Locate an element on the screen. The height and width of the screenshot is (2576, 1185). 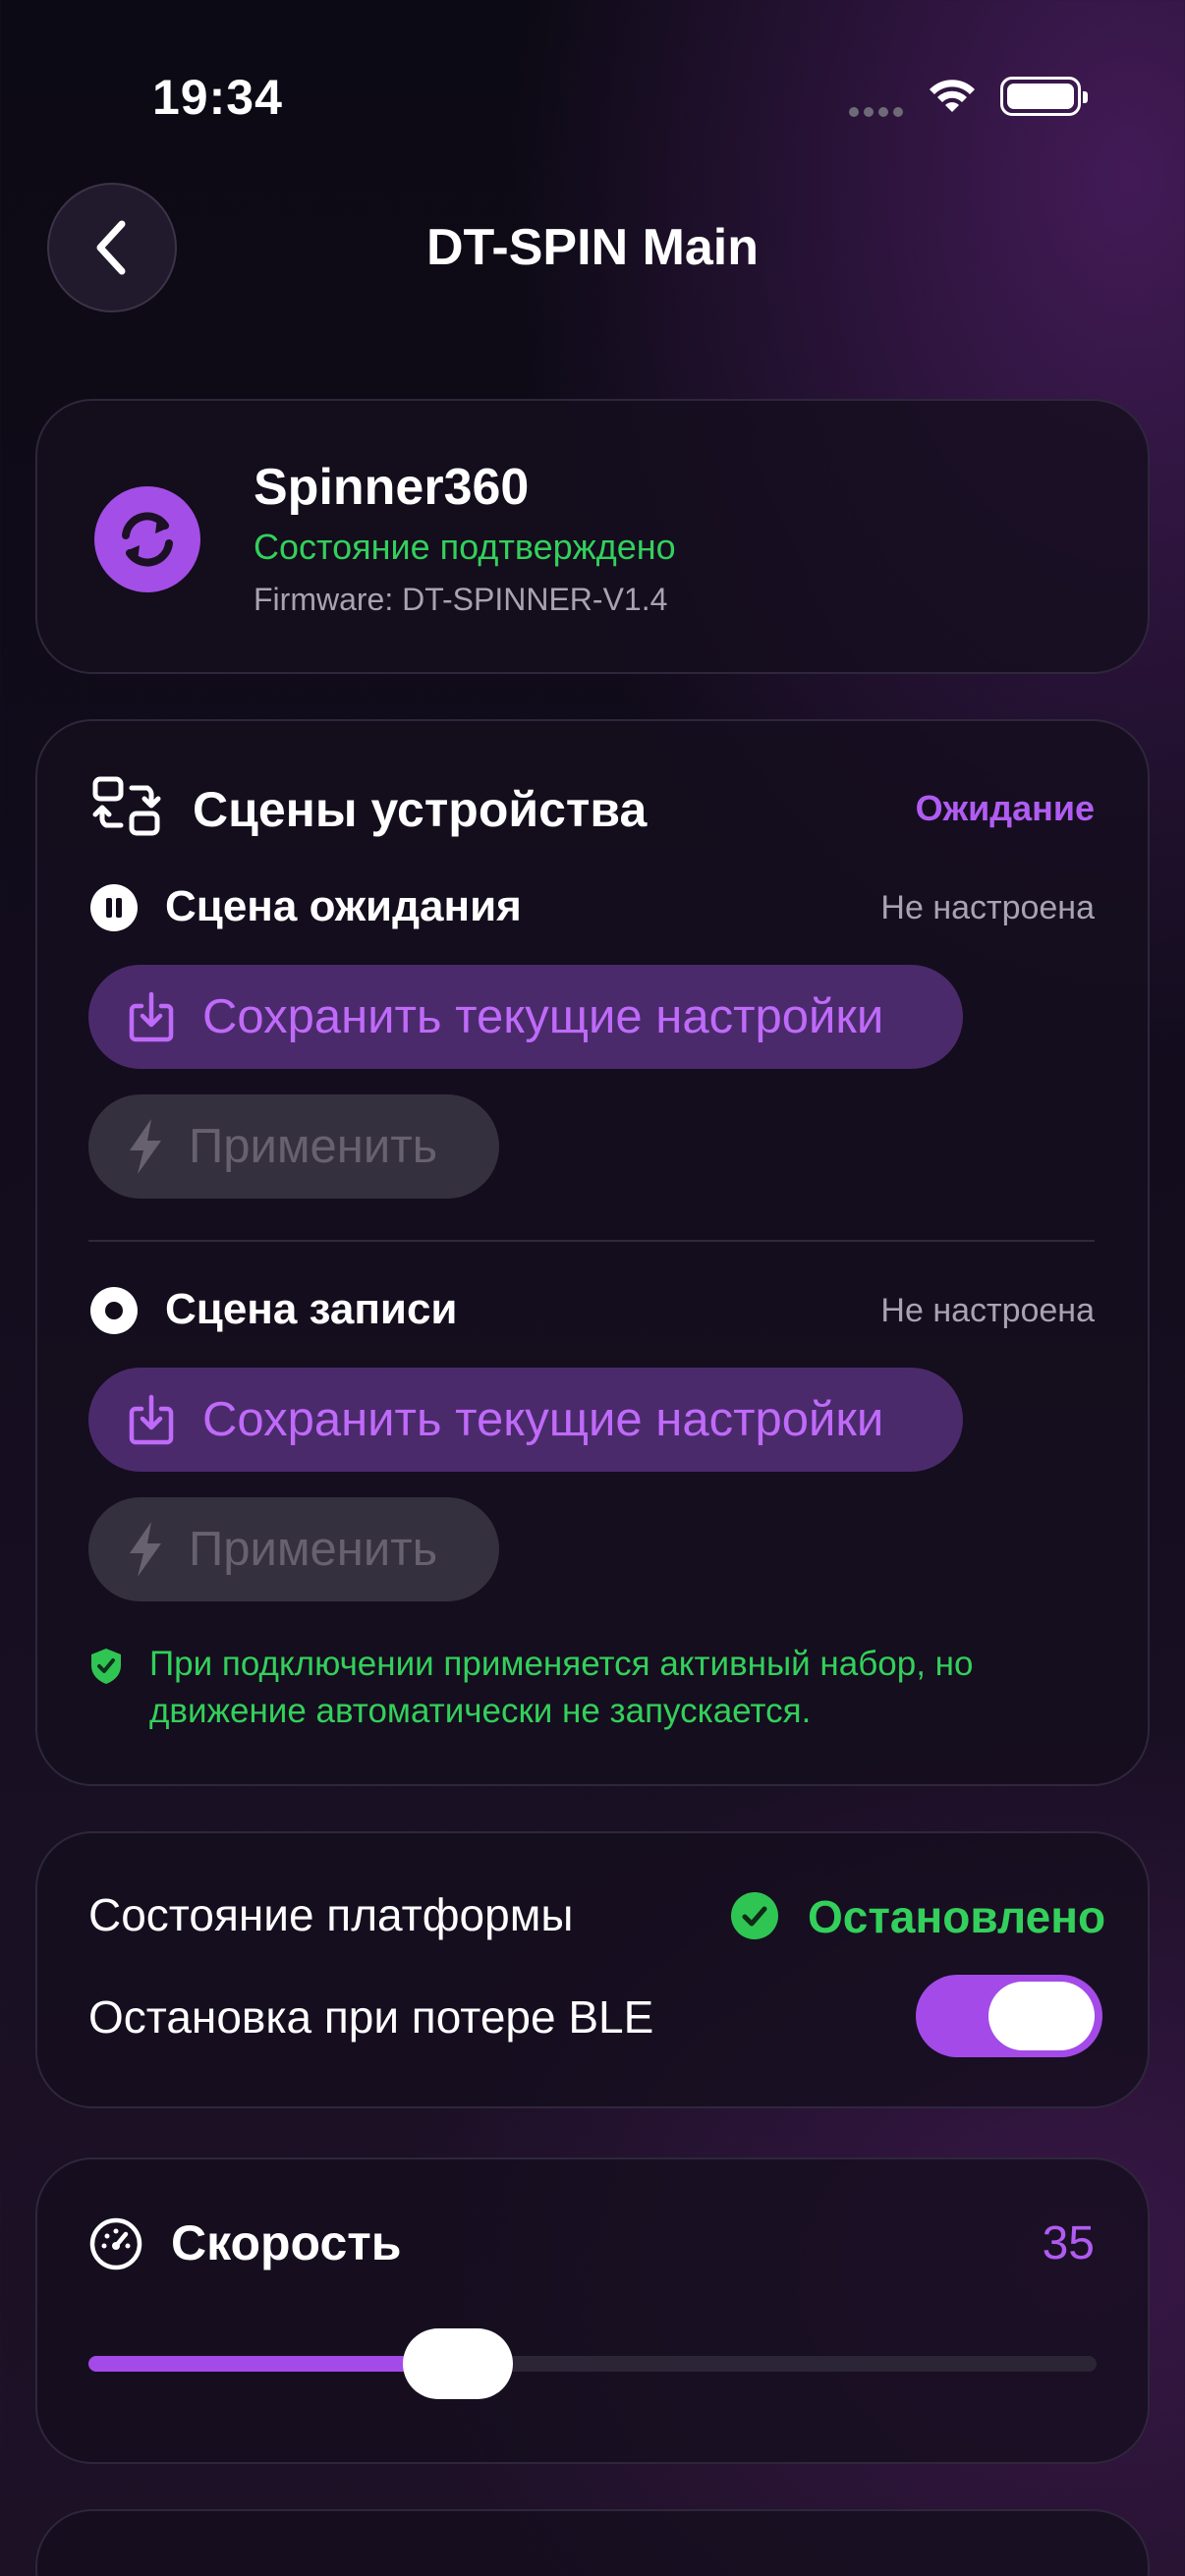
speed-value: 35 is located at coordinates (1069, 2243).